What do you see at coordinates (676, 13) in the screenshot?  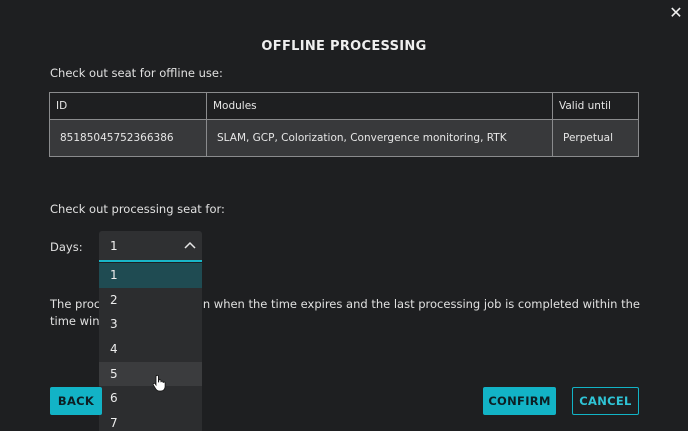 I see `close-icon: ✕` at bounding box center [676, 13].